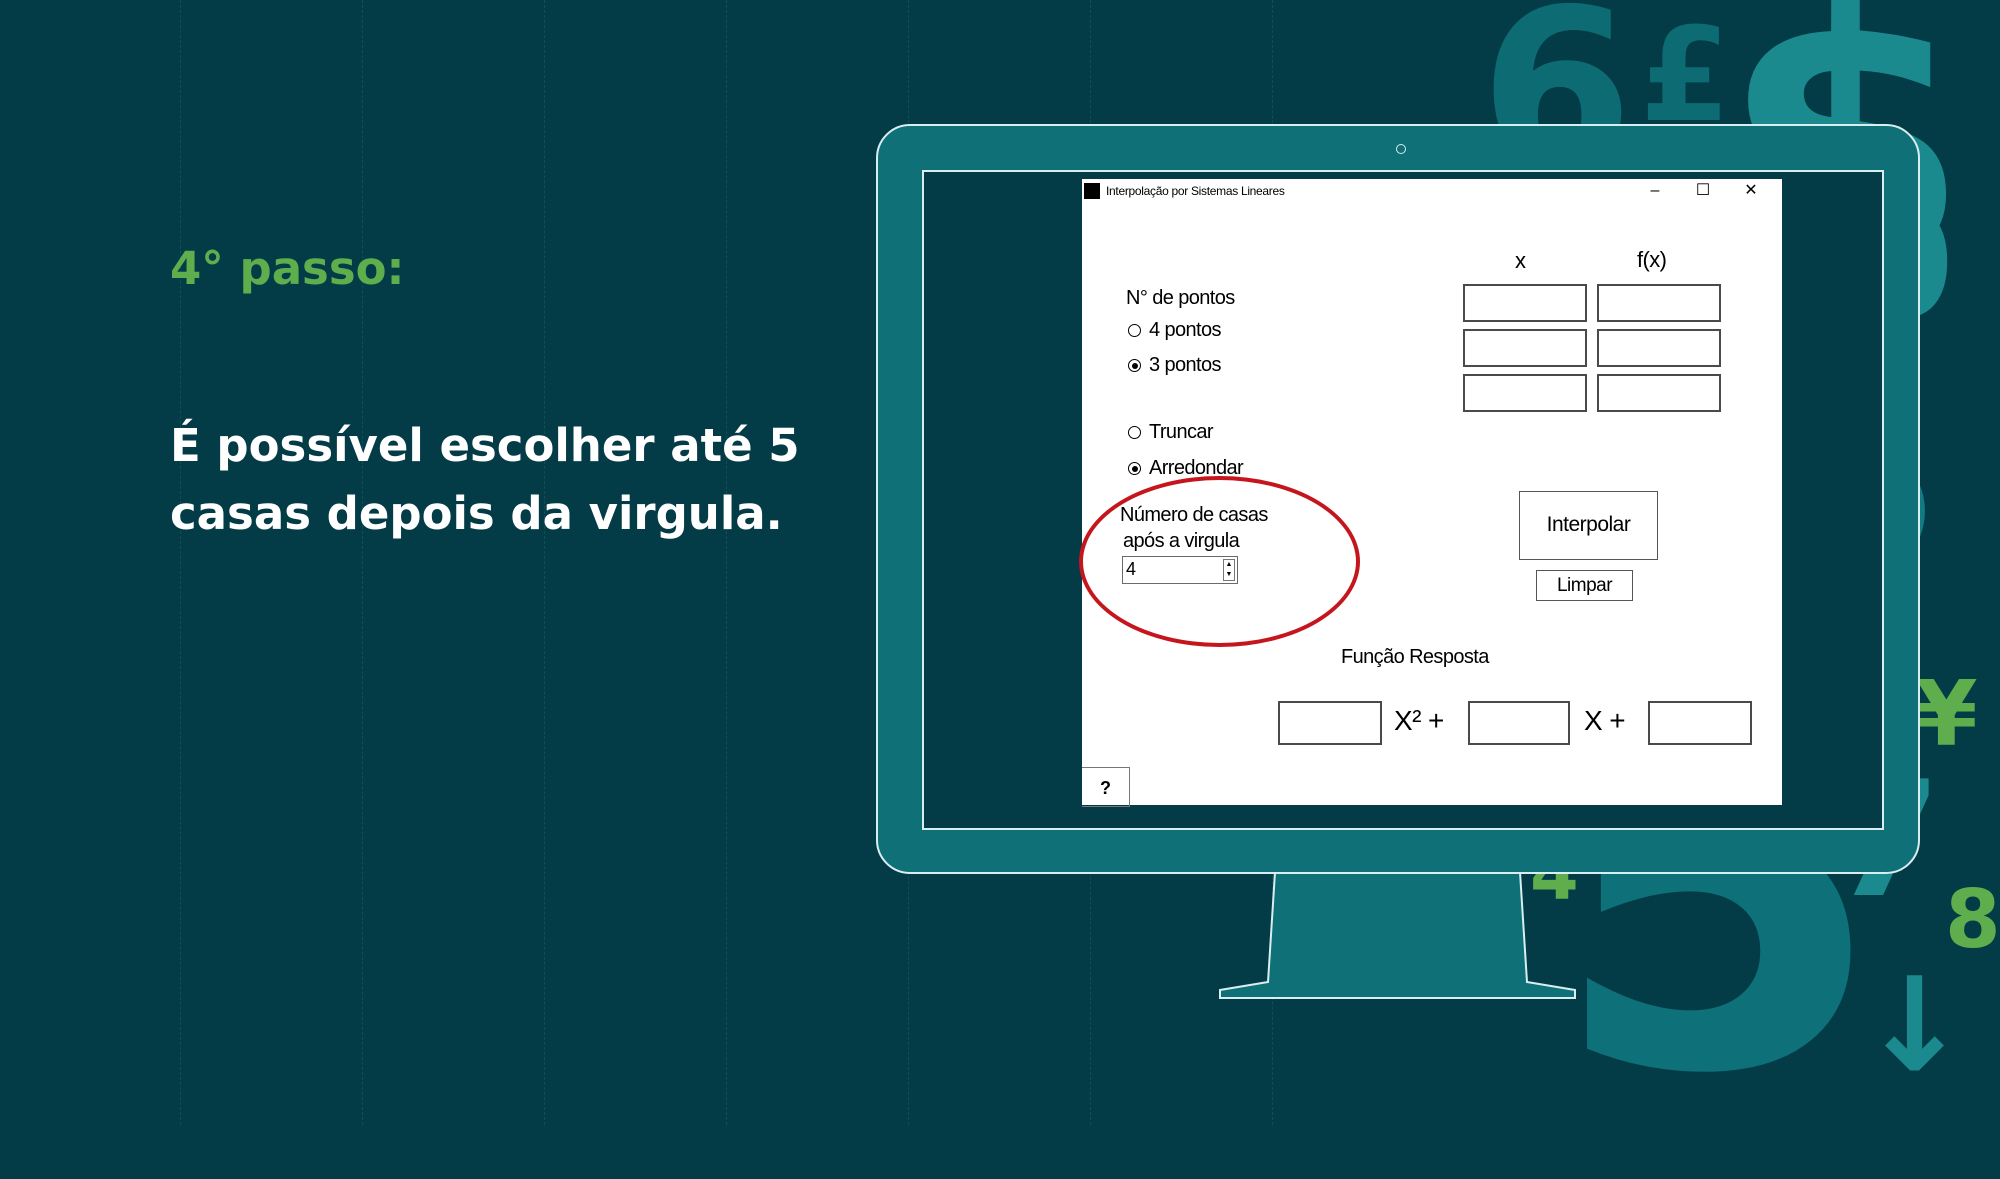  I want to click on x-term: X +, so click(1605, 720).